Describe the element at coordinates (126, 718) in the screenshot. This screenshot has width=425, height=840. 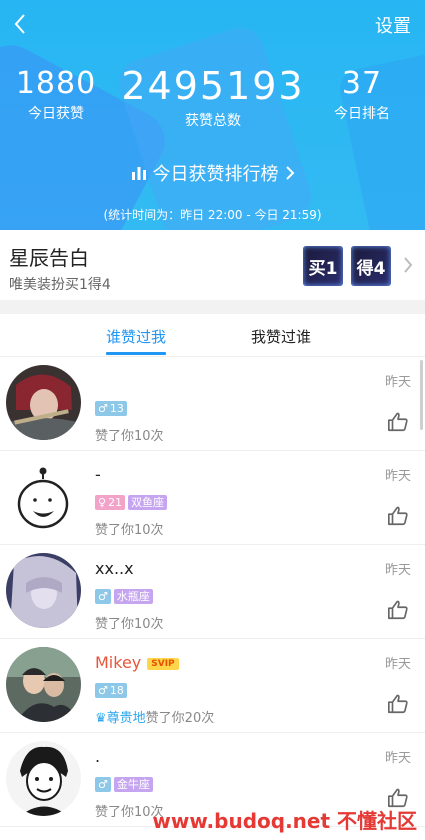
I see `vip-like-label: 尊贵地` at that location.